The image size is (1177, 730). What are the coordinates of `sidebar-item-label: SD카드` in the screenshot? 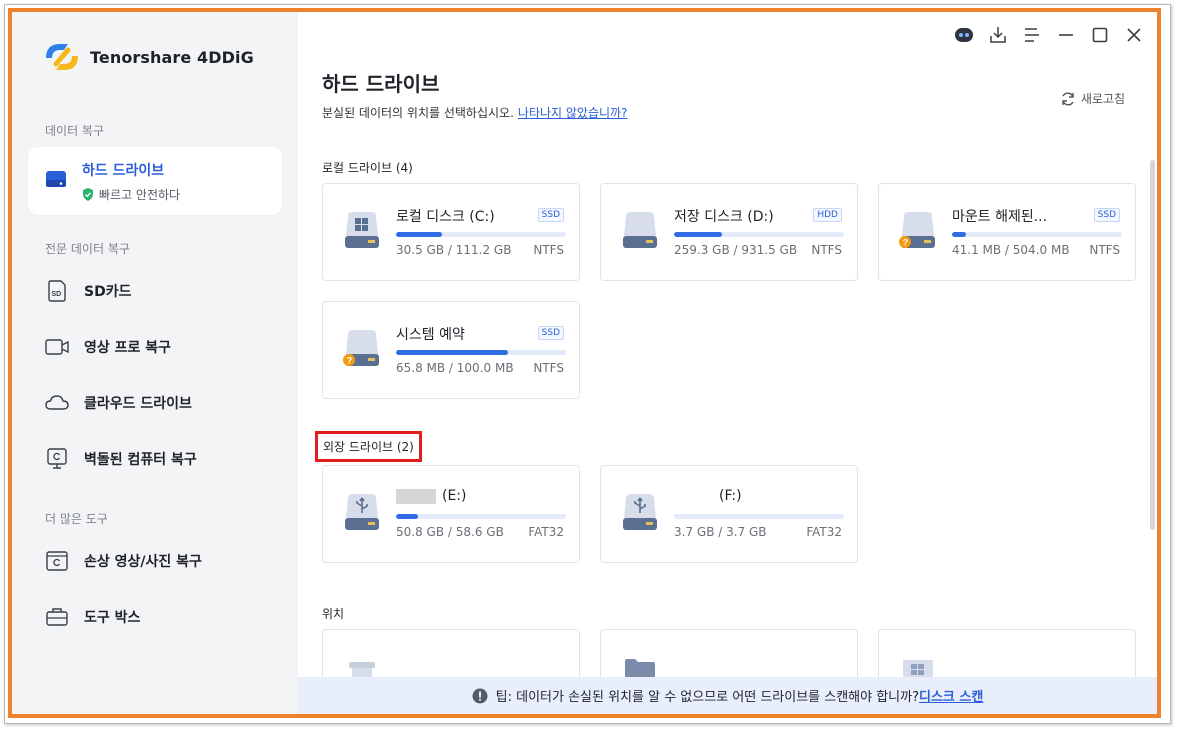 It's located at (108, 292).